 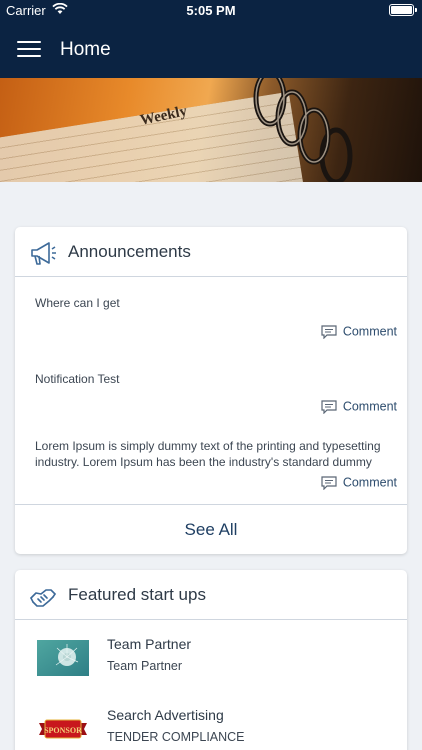 What do you see at coordinates (137, 594) in the screenshot?
I see `featured-startups-heading: Featured start ups` at bounding box center [137, 594].